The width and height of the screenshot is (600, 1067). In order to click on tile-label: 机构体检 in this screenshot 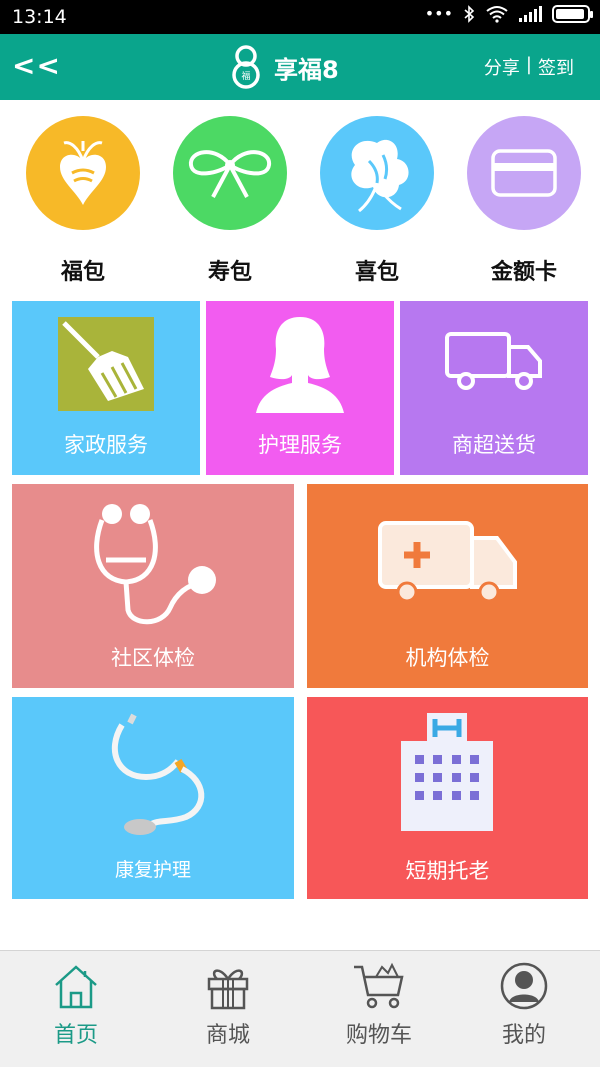, I will do `click(447, 658)`.